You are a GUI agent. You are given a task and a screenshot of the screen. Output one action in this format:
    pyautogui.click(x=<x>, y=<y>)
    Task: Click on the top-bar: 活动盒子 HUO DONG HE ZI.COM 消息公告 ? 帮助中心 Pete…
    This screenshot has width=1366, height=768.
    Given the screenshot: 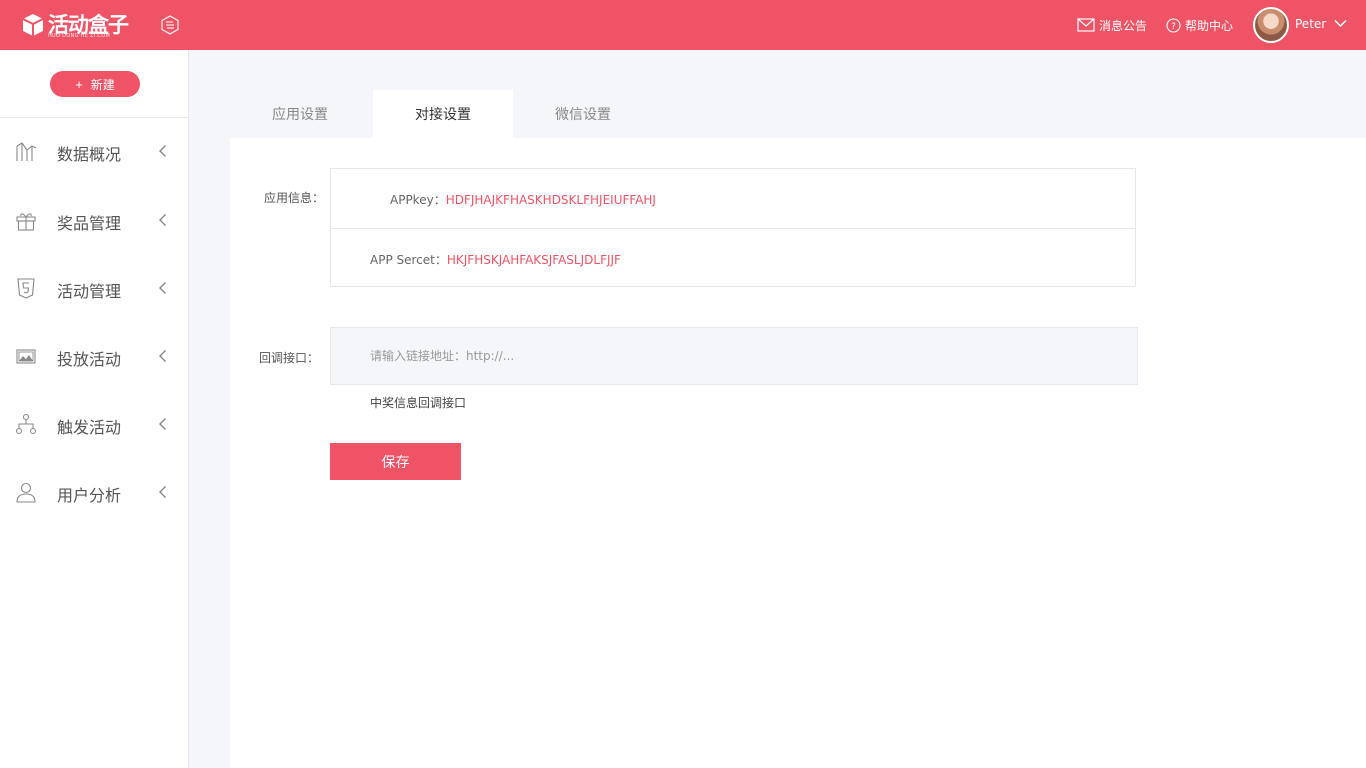 What is the action you would take?
    pyautogui.click(x=683, y=25)
    